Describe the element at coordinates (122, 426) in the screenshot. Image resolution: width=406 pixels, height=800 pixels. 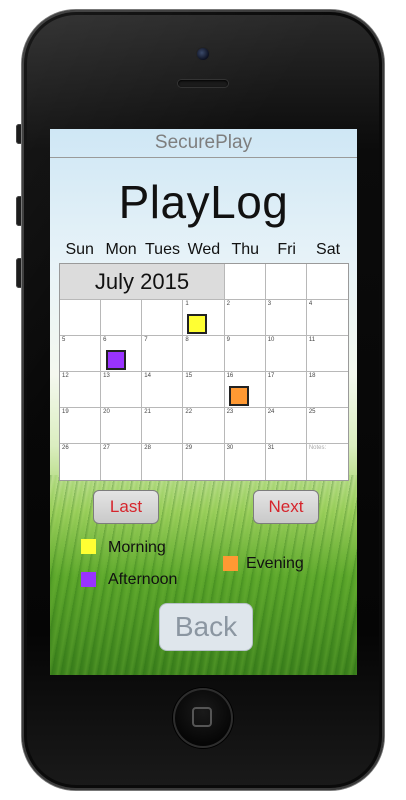
I see `calendar-day-20: 20` at that location.